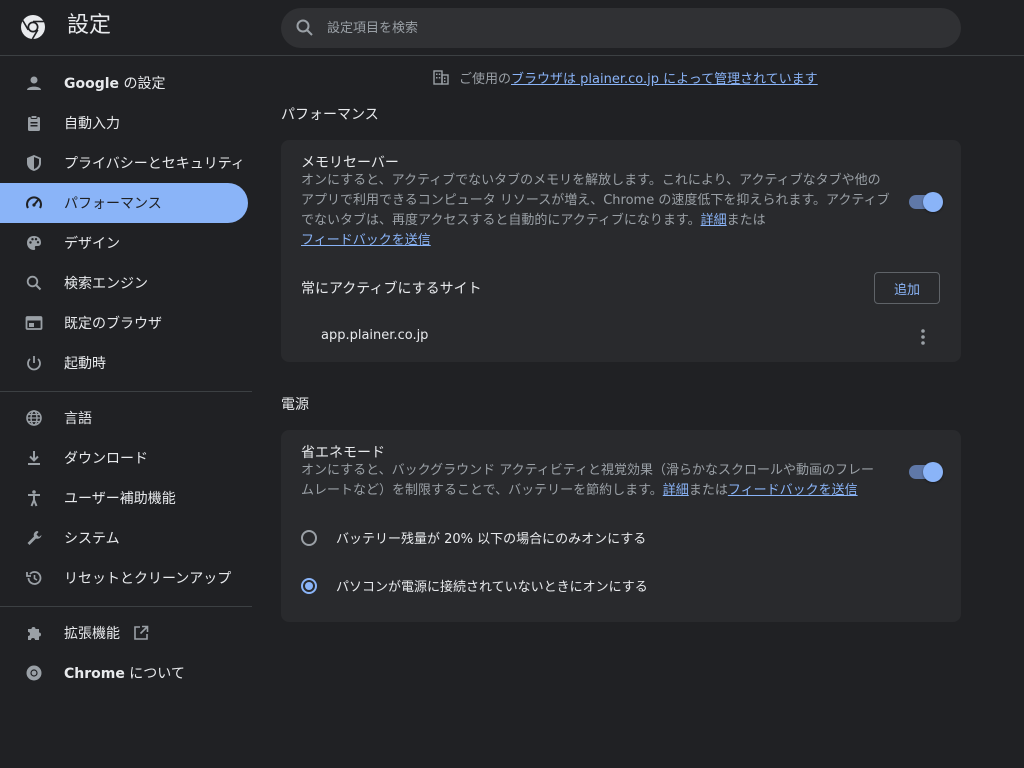 The height and width of the screenshot is (768, 1024). I want to click on clipboard-icon, so click(34, 123).